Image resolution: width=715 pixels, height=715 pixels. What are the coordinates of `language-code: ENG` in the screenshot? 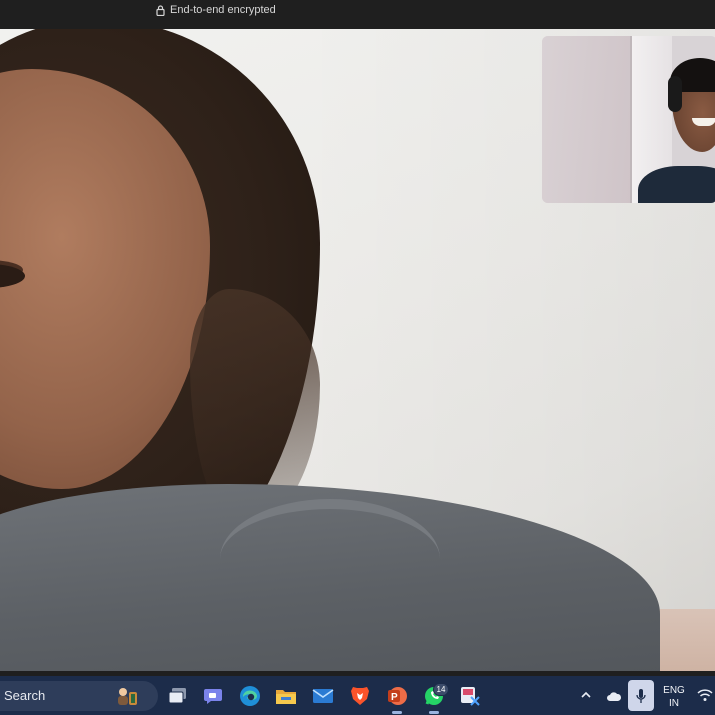 It's located at (674, 690).